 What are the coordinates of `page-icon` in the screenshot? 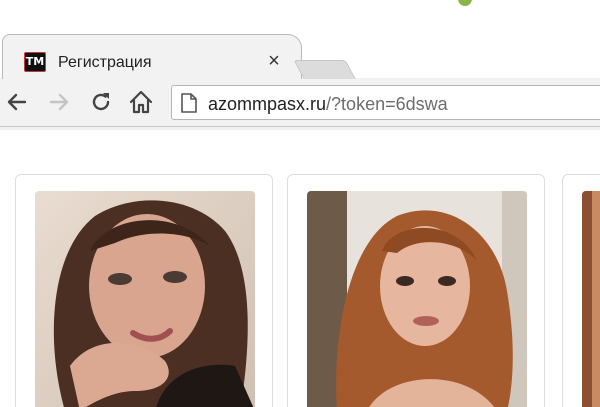 It's located at (189, 103).